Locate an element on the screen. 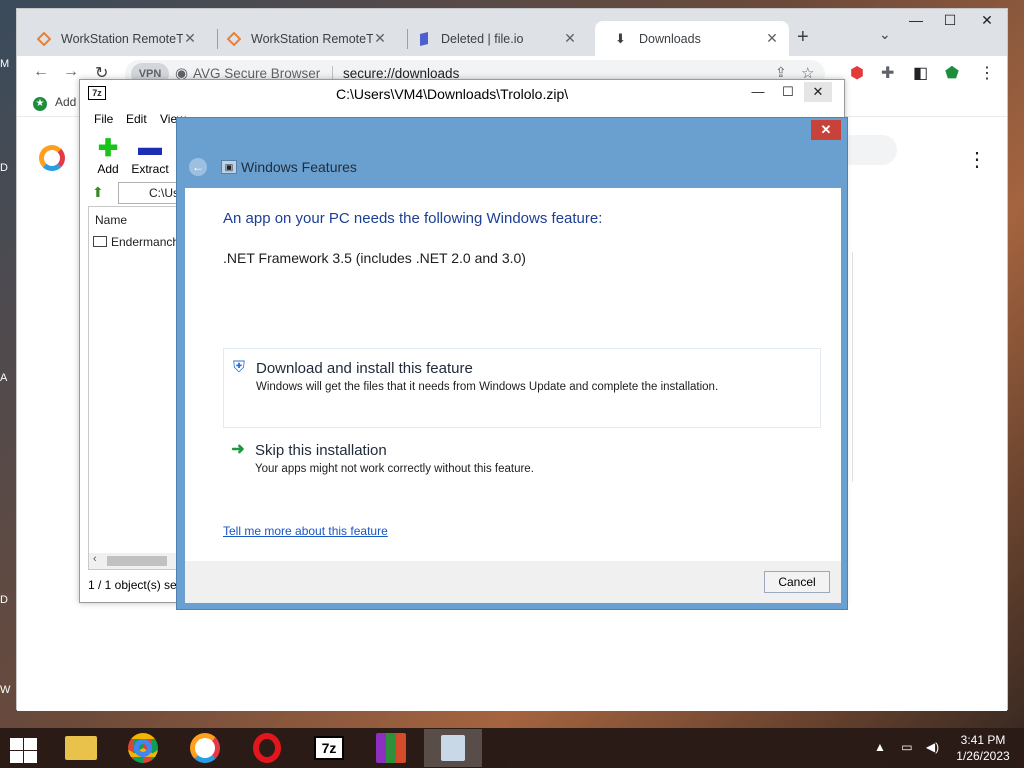  option-title: Skip this installation is located at coordinates (321, 450).